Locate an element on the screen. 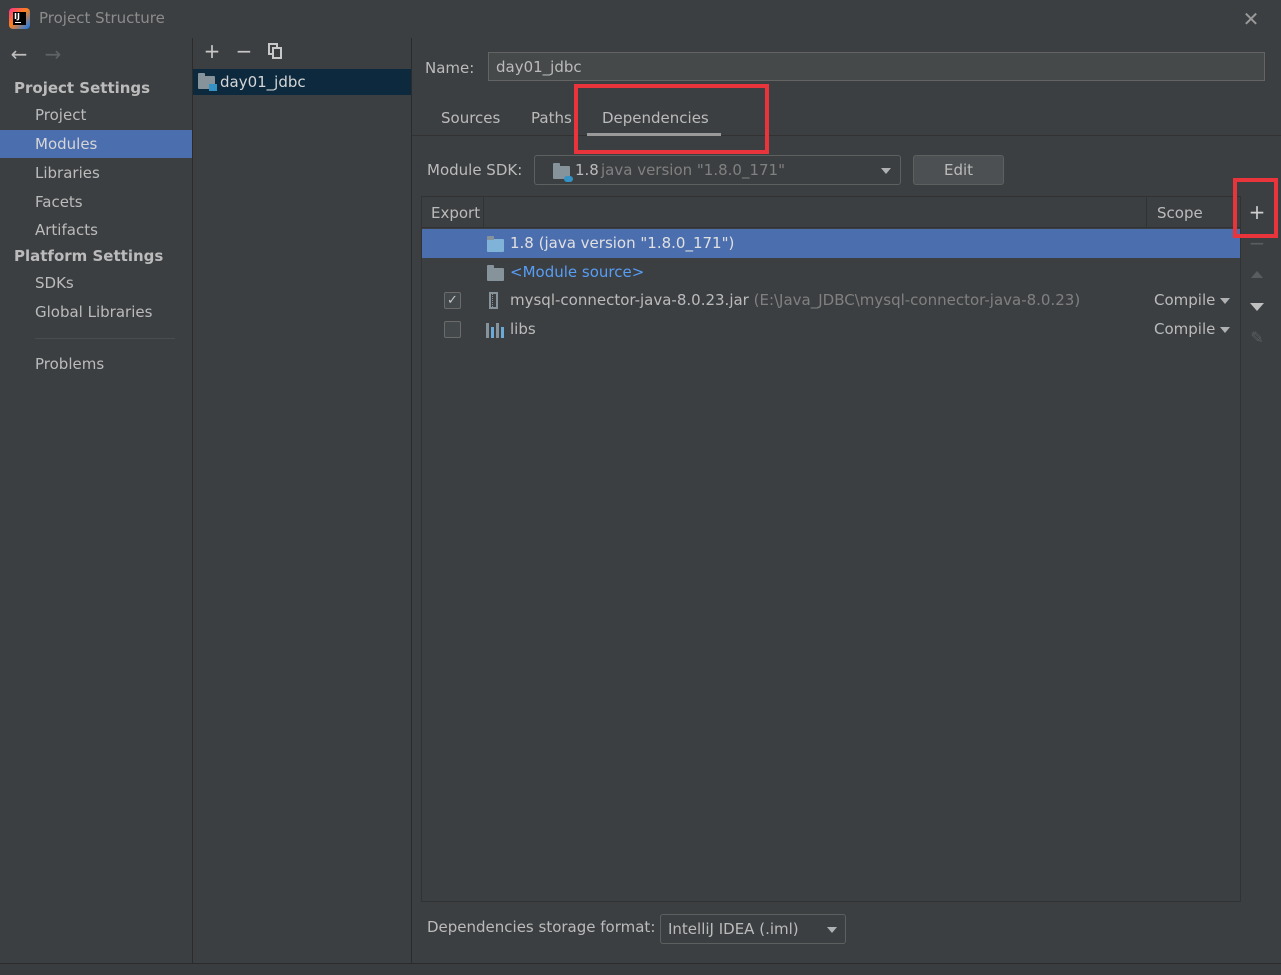 This screenshot has width=1281, height=975. module-item-day01-jdbc: day01_jdbc is located at coordinates (302, 82).